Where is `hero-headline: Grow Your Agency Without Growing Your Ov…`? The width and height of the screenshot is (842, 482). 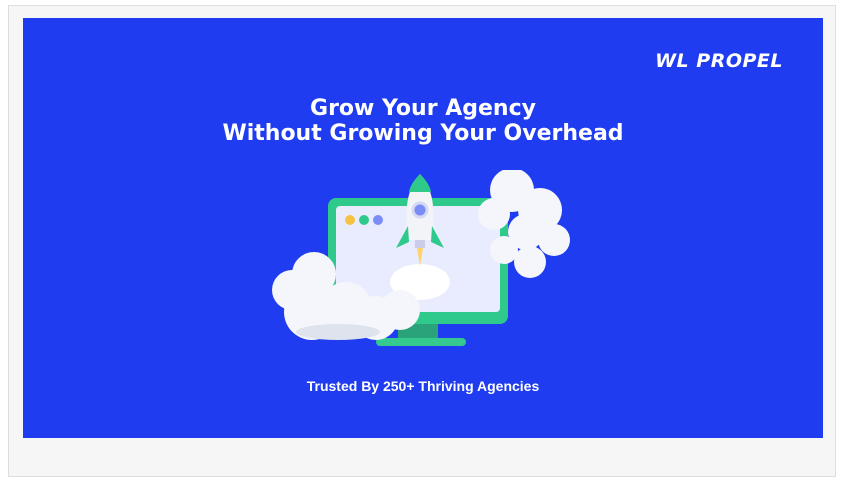 hero-headline: Grow Your Agency Without Growing Your Ov… is located at coordinates (423, 121).